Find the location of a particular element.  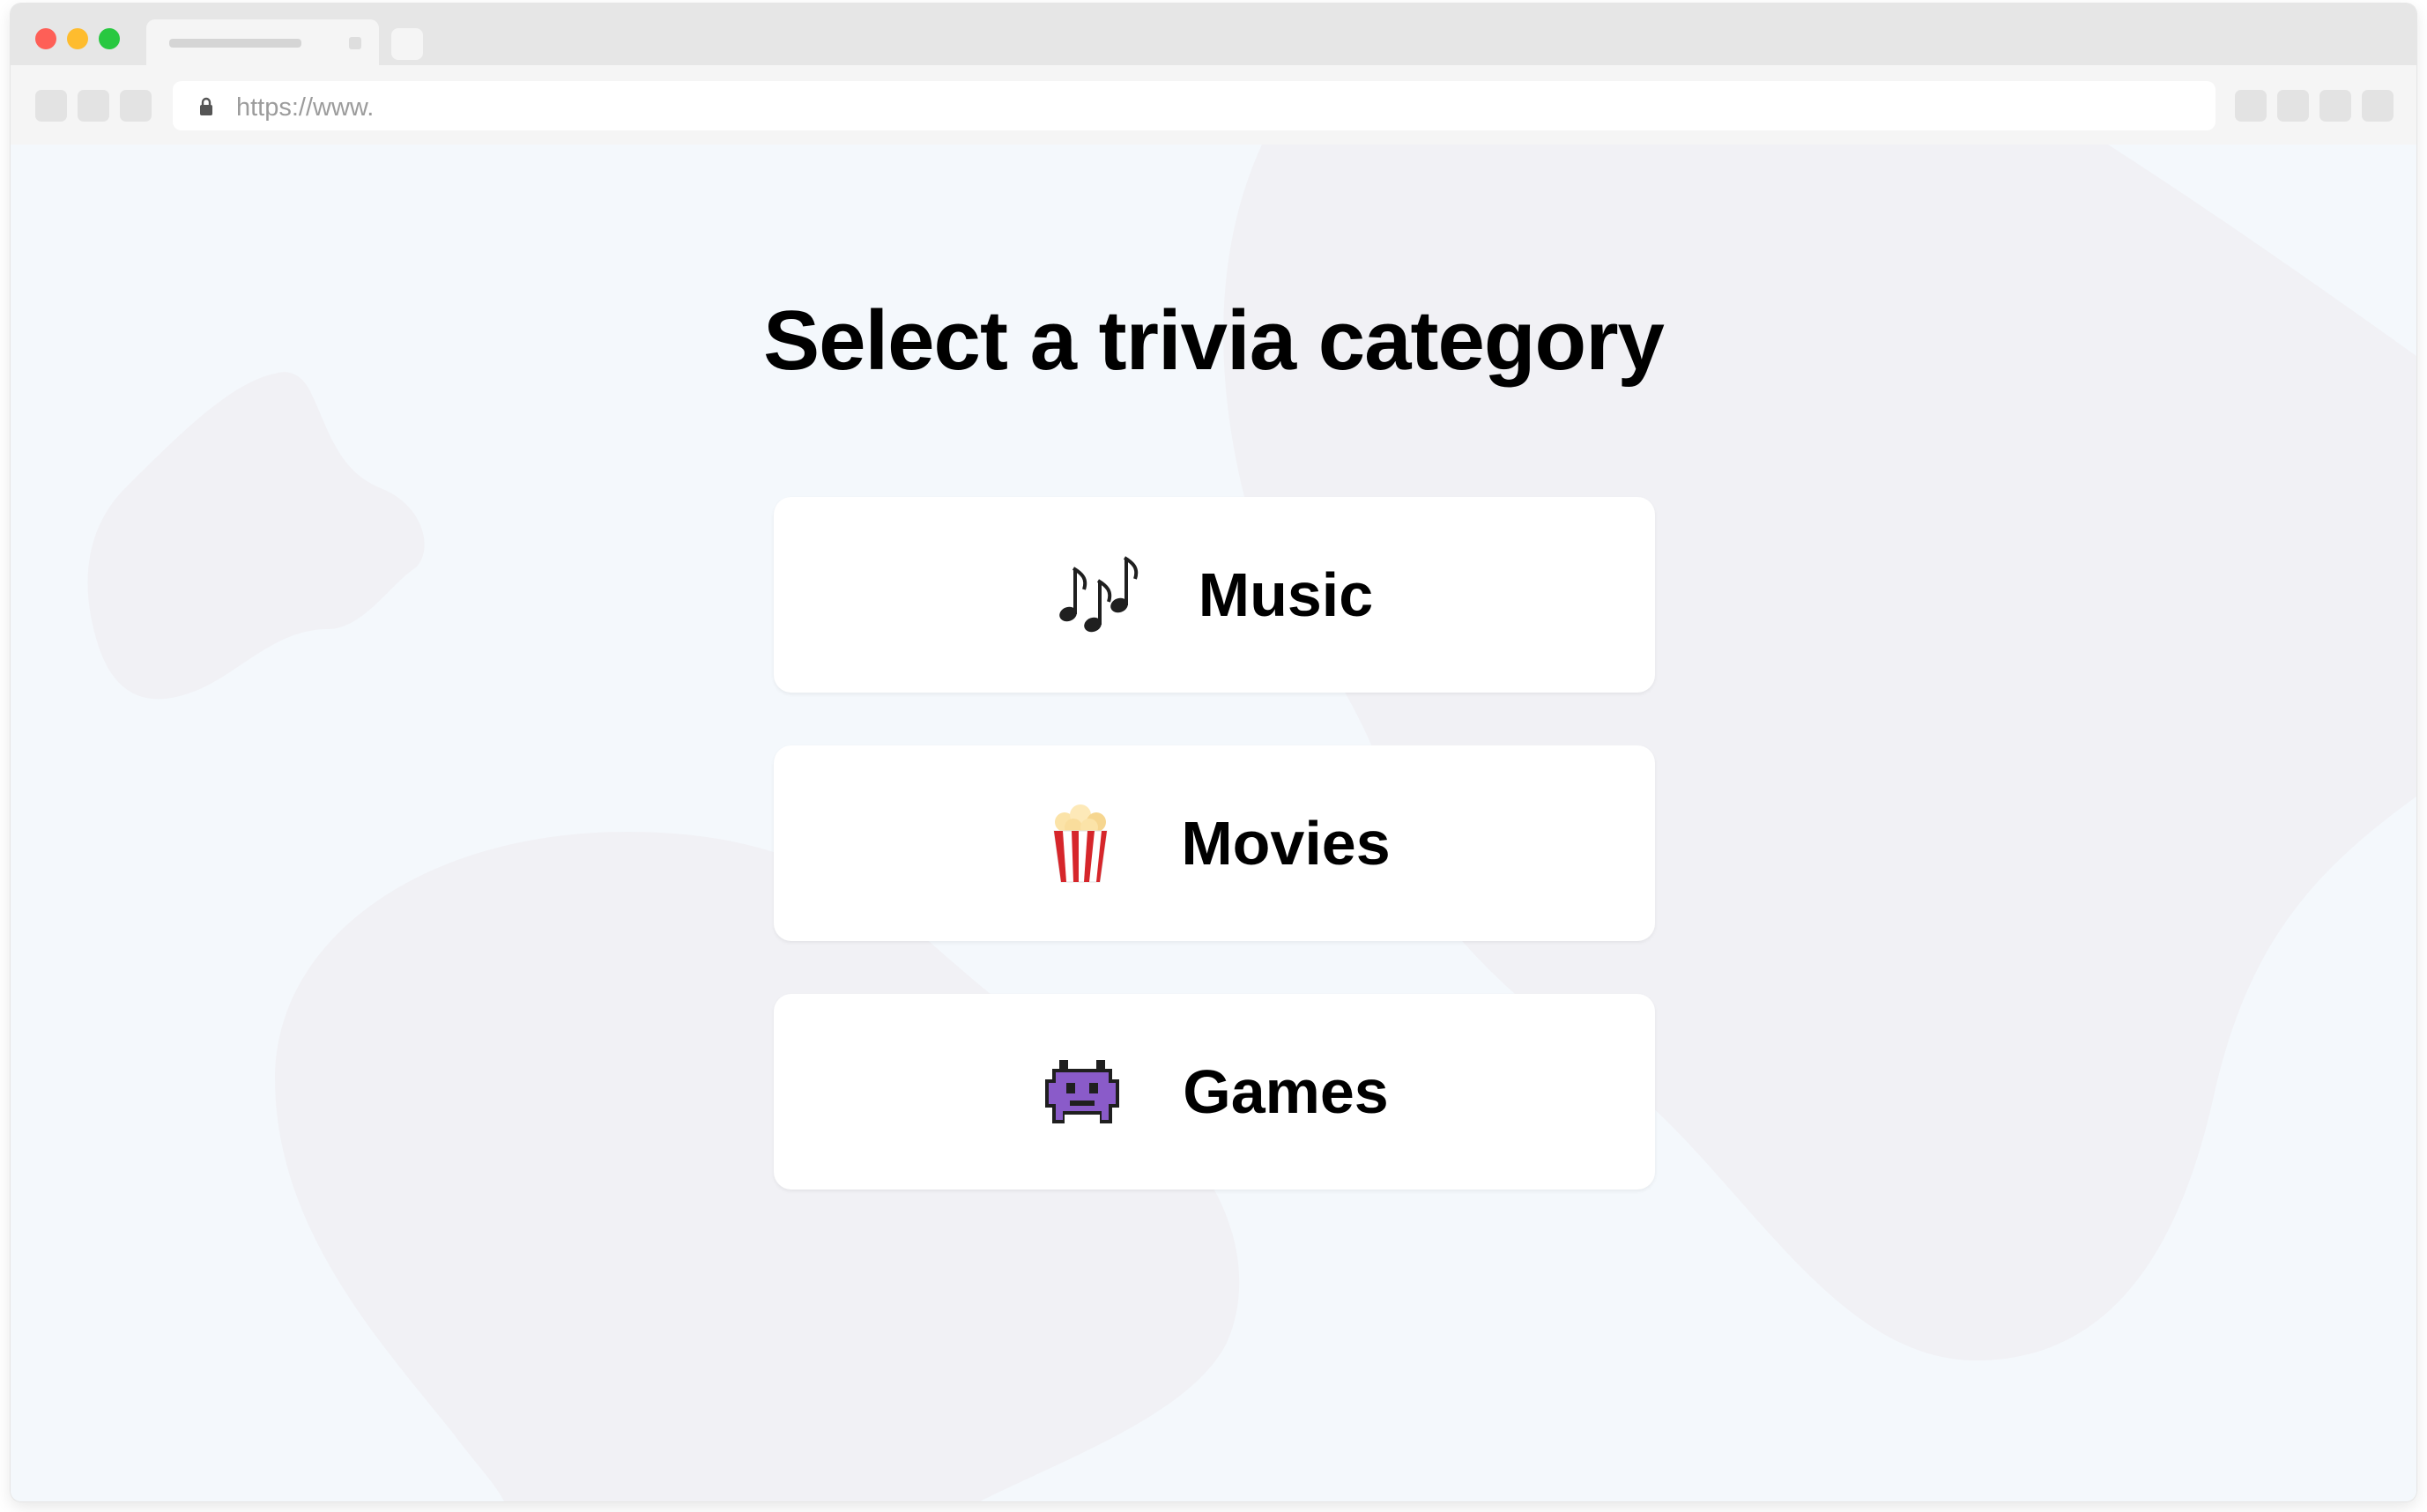

browser-tab is located at coordinates (262, 42).